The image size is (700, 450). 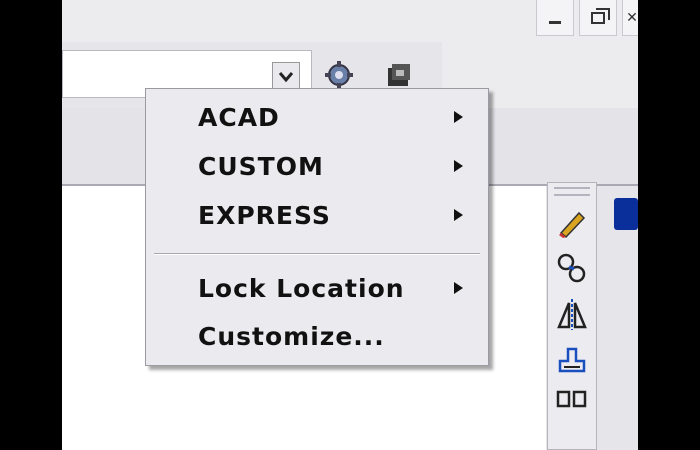 What do you see at coordinates (555, 22) in the screenshot?
I see `minimize-icon` at bounding box center [555, 22].